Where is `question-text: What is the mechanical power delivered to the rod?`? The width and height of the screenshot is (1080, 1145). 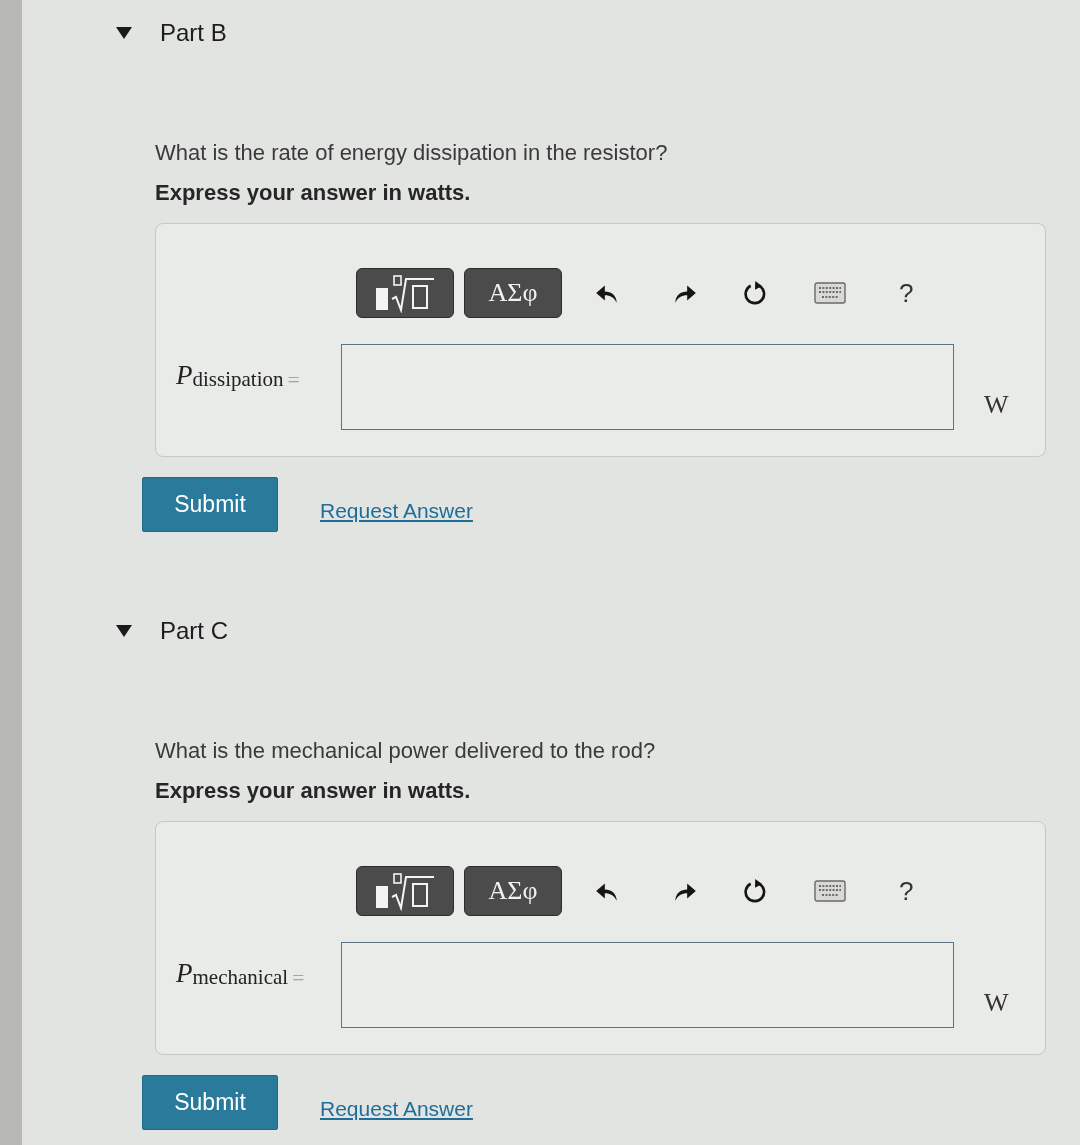
question-text: What is the mechanical power delivered to the rod? is located at coordinates (406, 751).